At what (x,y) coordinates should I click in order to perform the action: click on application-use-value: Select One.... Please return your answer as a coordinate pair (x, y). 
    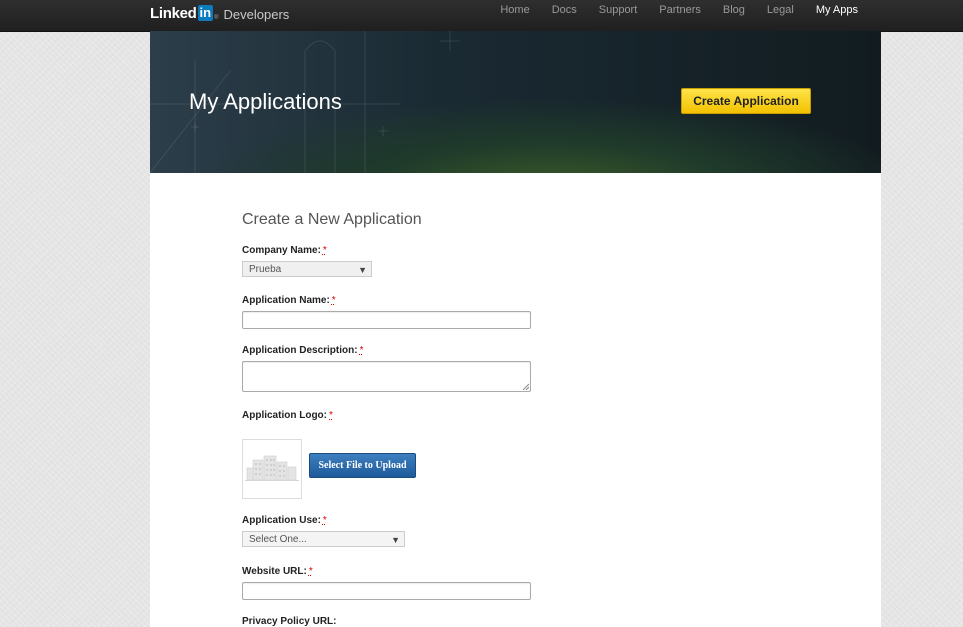
    Looking at the image, I should click on (278, 539).